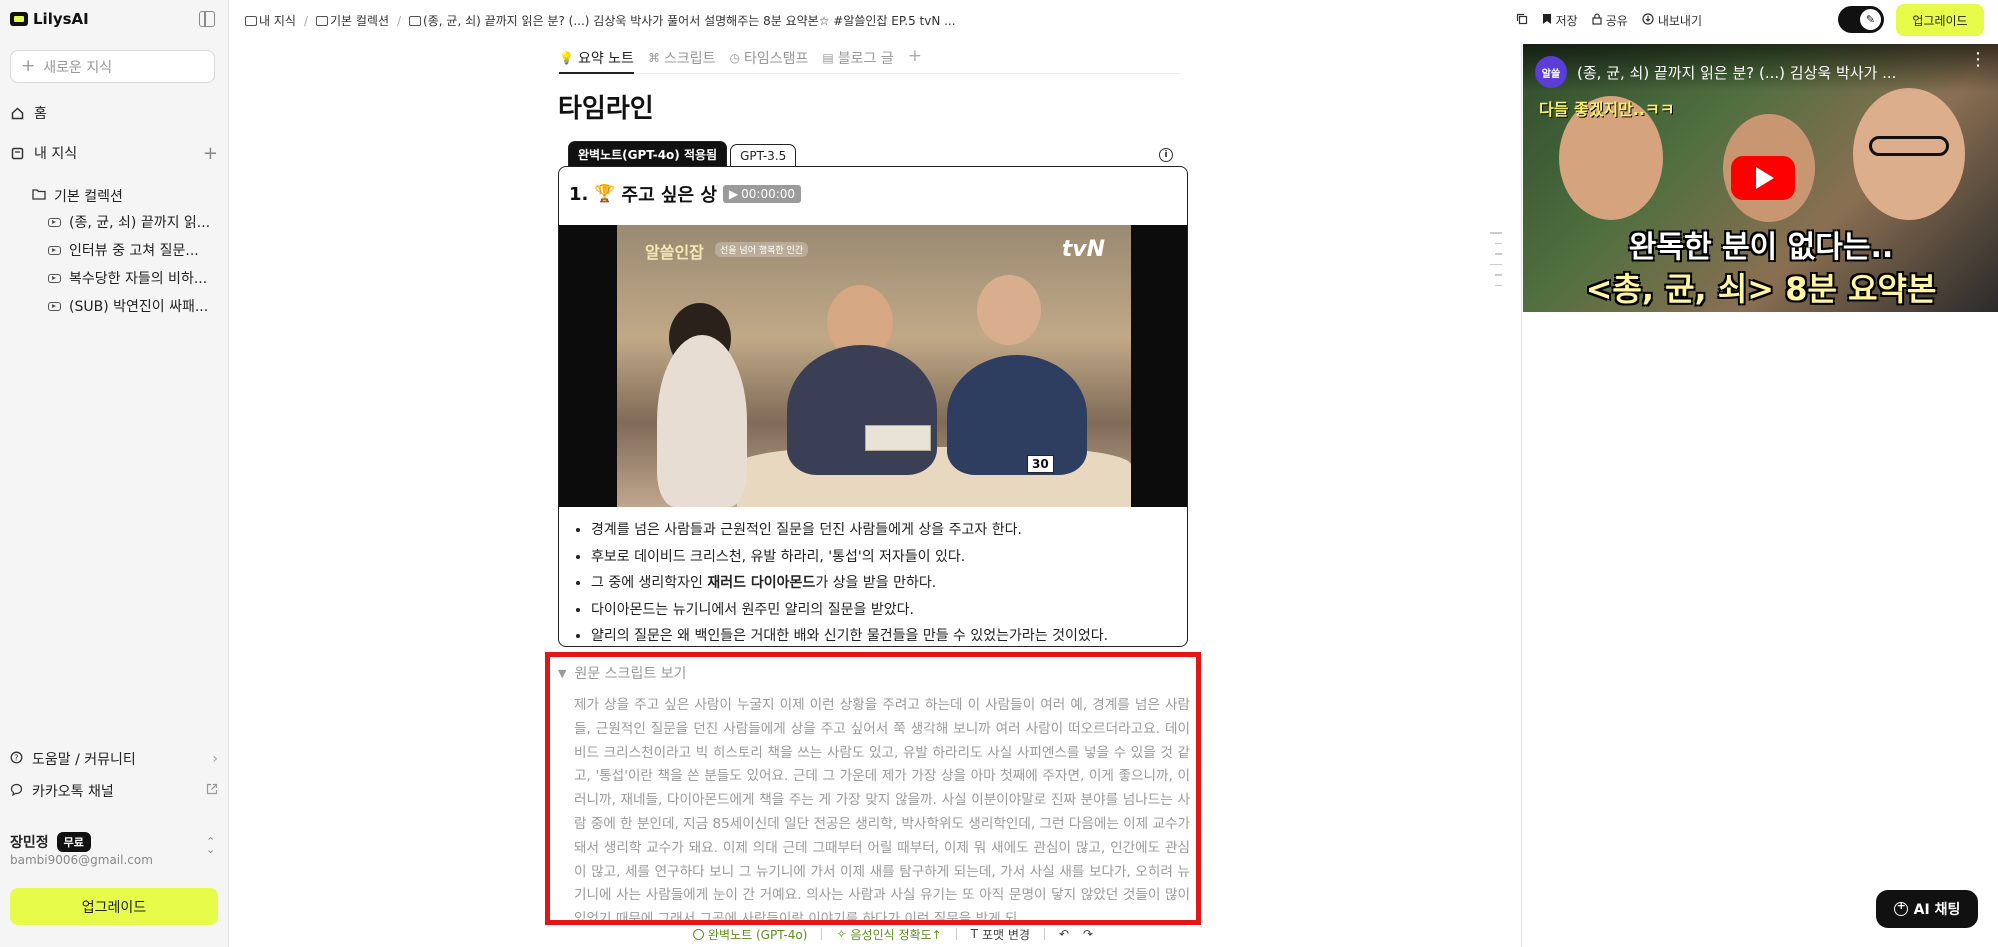 The width and height of the screenshot is (1998, 947). What do you see at coordinates (1978, 60) in the screenshot?
I see `more-options-icon: ⋮` at bounding box center [1978, 60].